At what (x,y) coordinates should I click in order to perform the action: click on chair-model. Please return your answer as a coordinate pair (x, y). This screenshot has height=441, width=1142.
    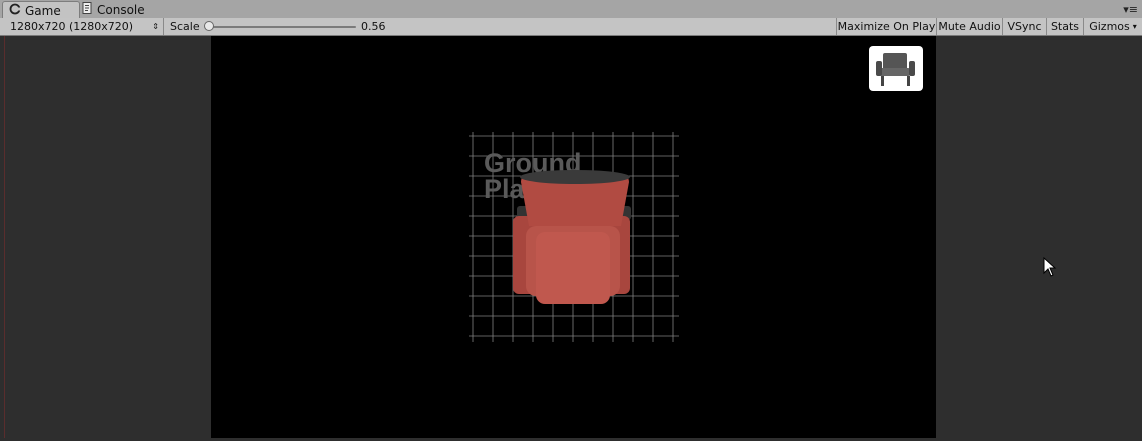
    Looking at the image, I should click on (572, 237).